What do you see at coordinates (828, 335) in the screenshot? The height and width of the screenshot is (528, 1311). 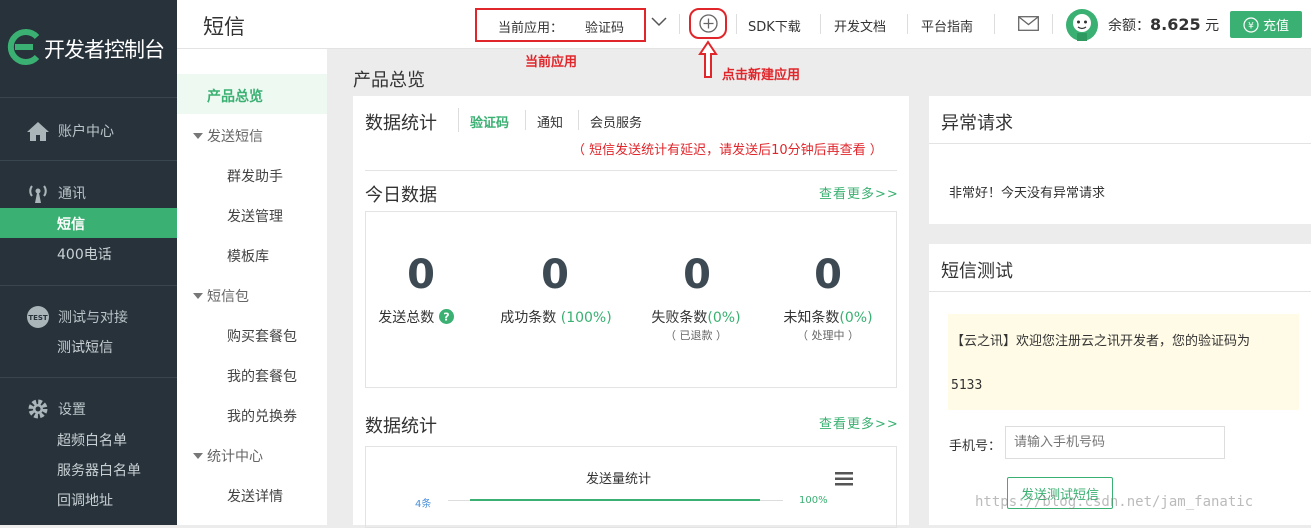 I see `stat-unknown-sub: （ 处理中 ）` at bounding box center [828, 335].